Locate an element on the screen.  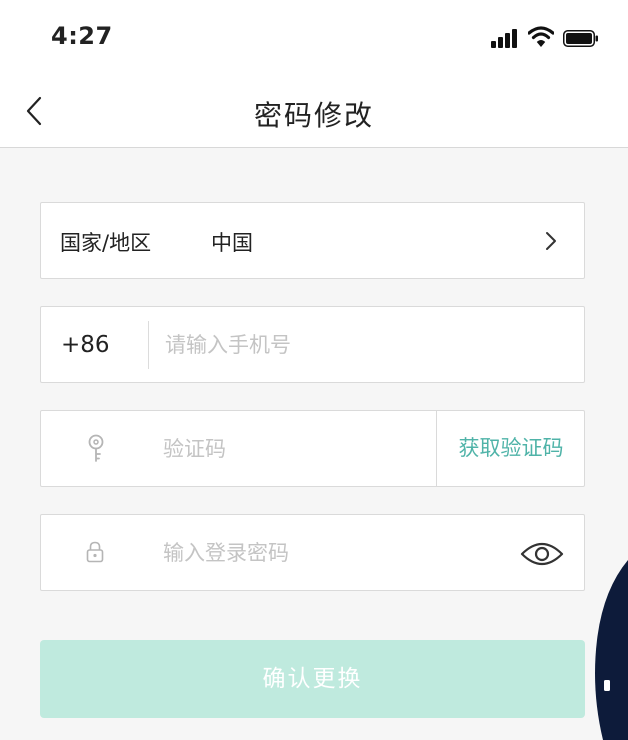
phone-input is located at coordinates (365, 345).